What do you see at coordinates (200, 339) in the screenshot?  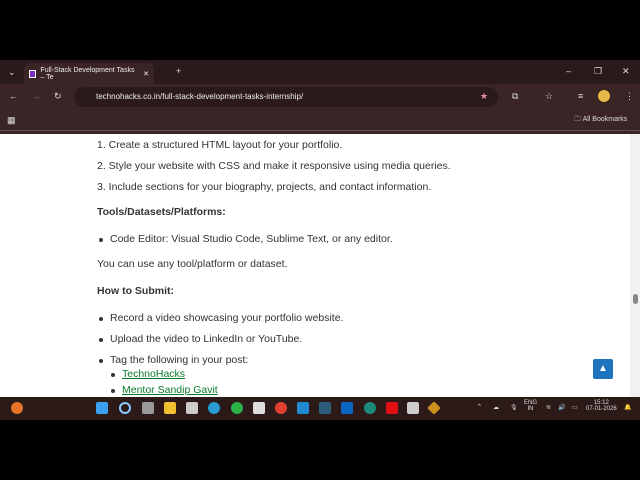 I see `submit-item: Upload the video to LinkedIn or YouTube.` at bounding box center [200, 339].